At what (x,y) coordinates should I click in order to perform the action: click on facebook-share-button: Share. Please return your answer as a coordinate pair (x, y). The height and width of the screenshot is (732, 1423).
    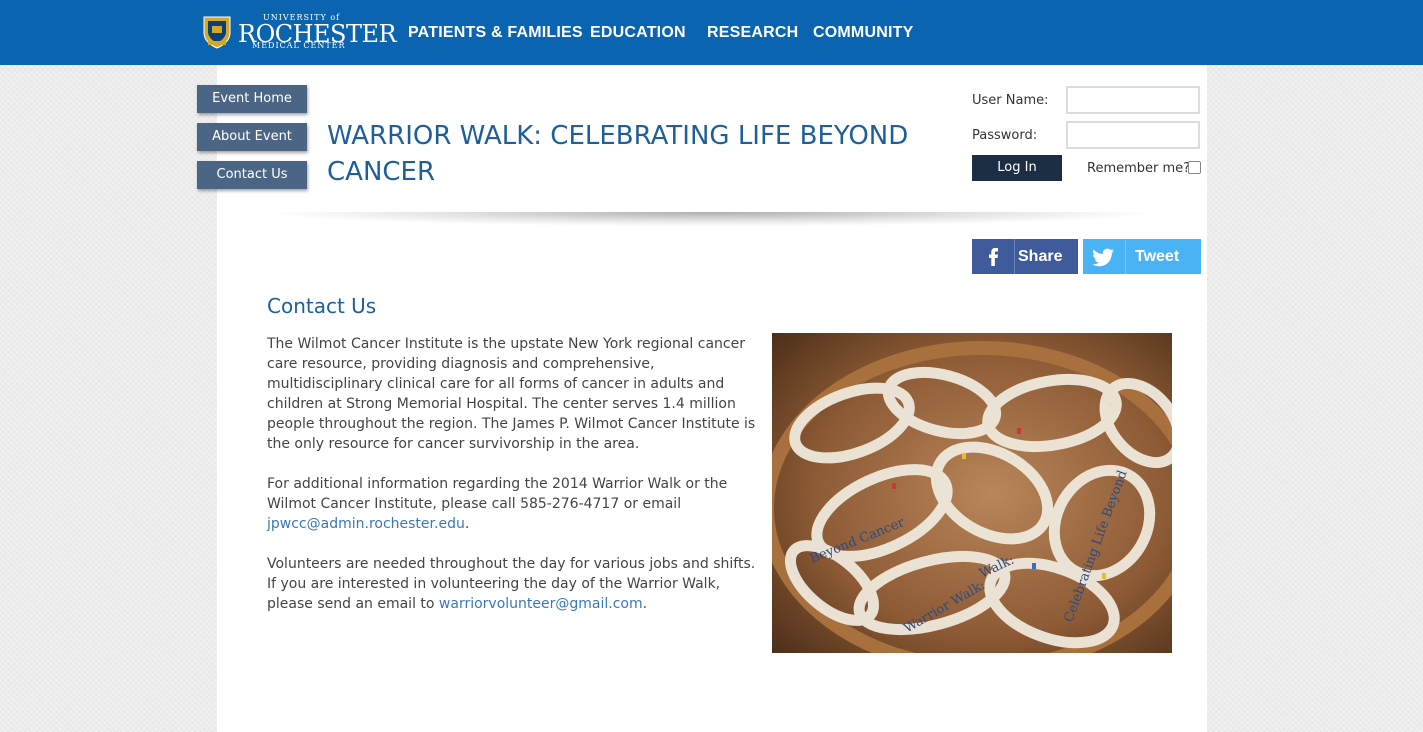
    Looking at the image, I should click on (1025, 256).